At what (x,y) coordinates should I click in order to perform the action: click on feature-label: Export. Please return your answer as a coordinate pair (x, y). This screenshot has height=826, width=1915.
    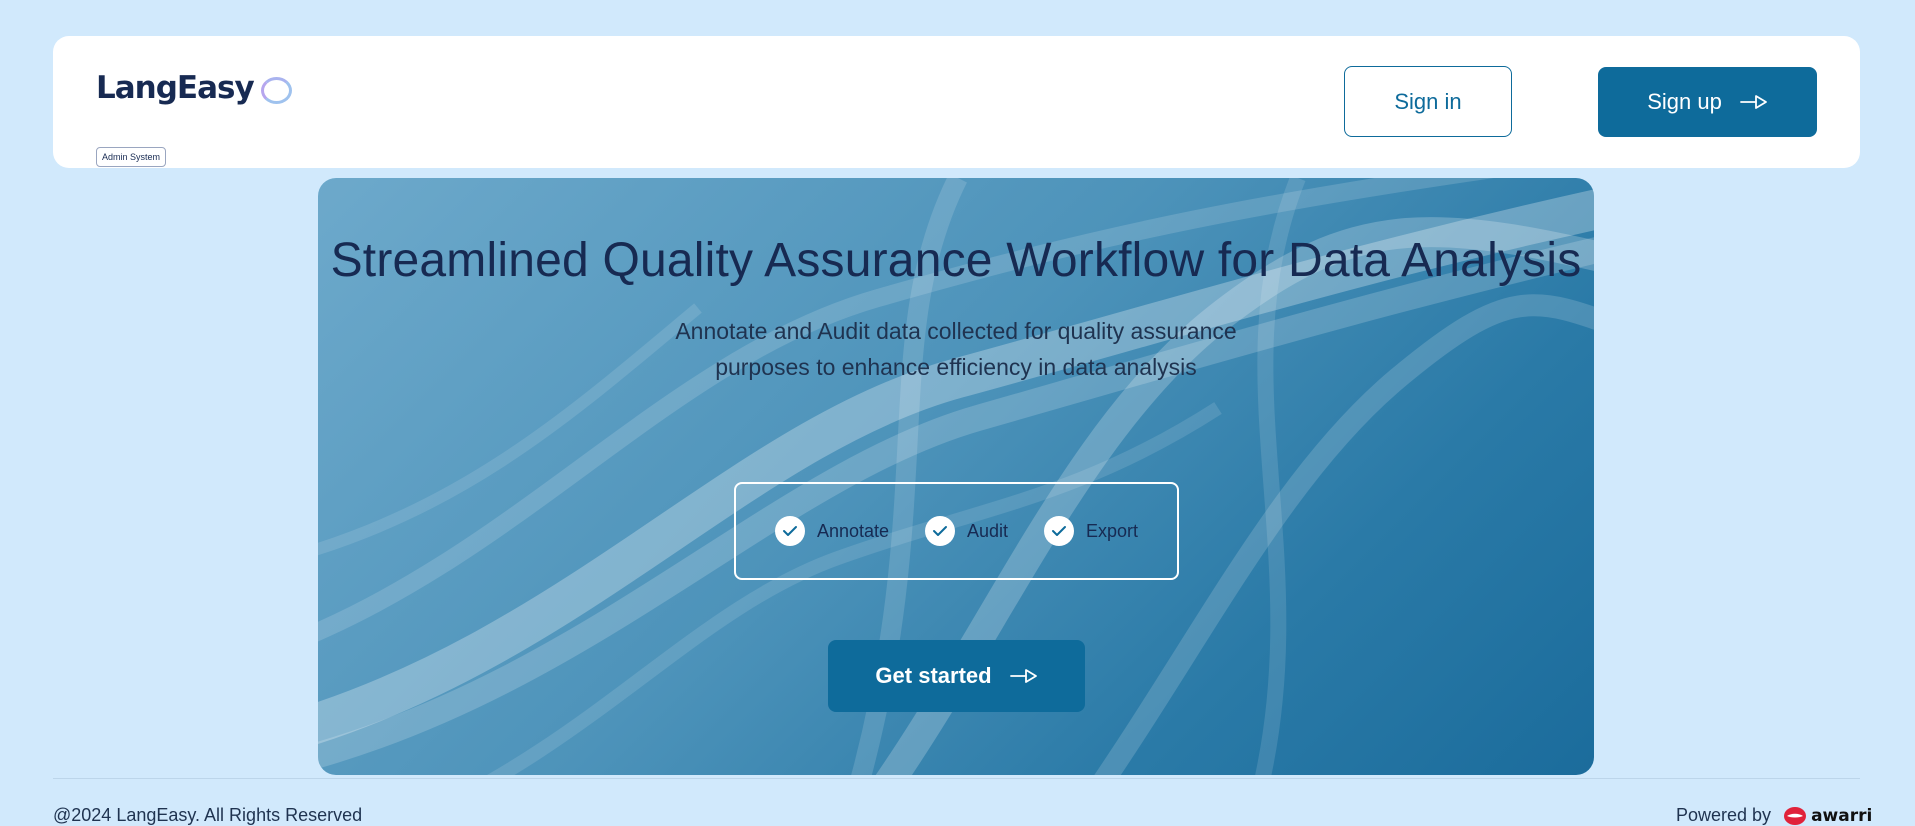
    Looking at the image, I should click on (1112, 530).